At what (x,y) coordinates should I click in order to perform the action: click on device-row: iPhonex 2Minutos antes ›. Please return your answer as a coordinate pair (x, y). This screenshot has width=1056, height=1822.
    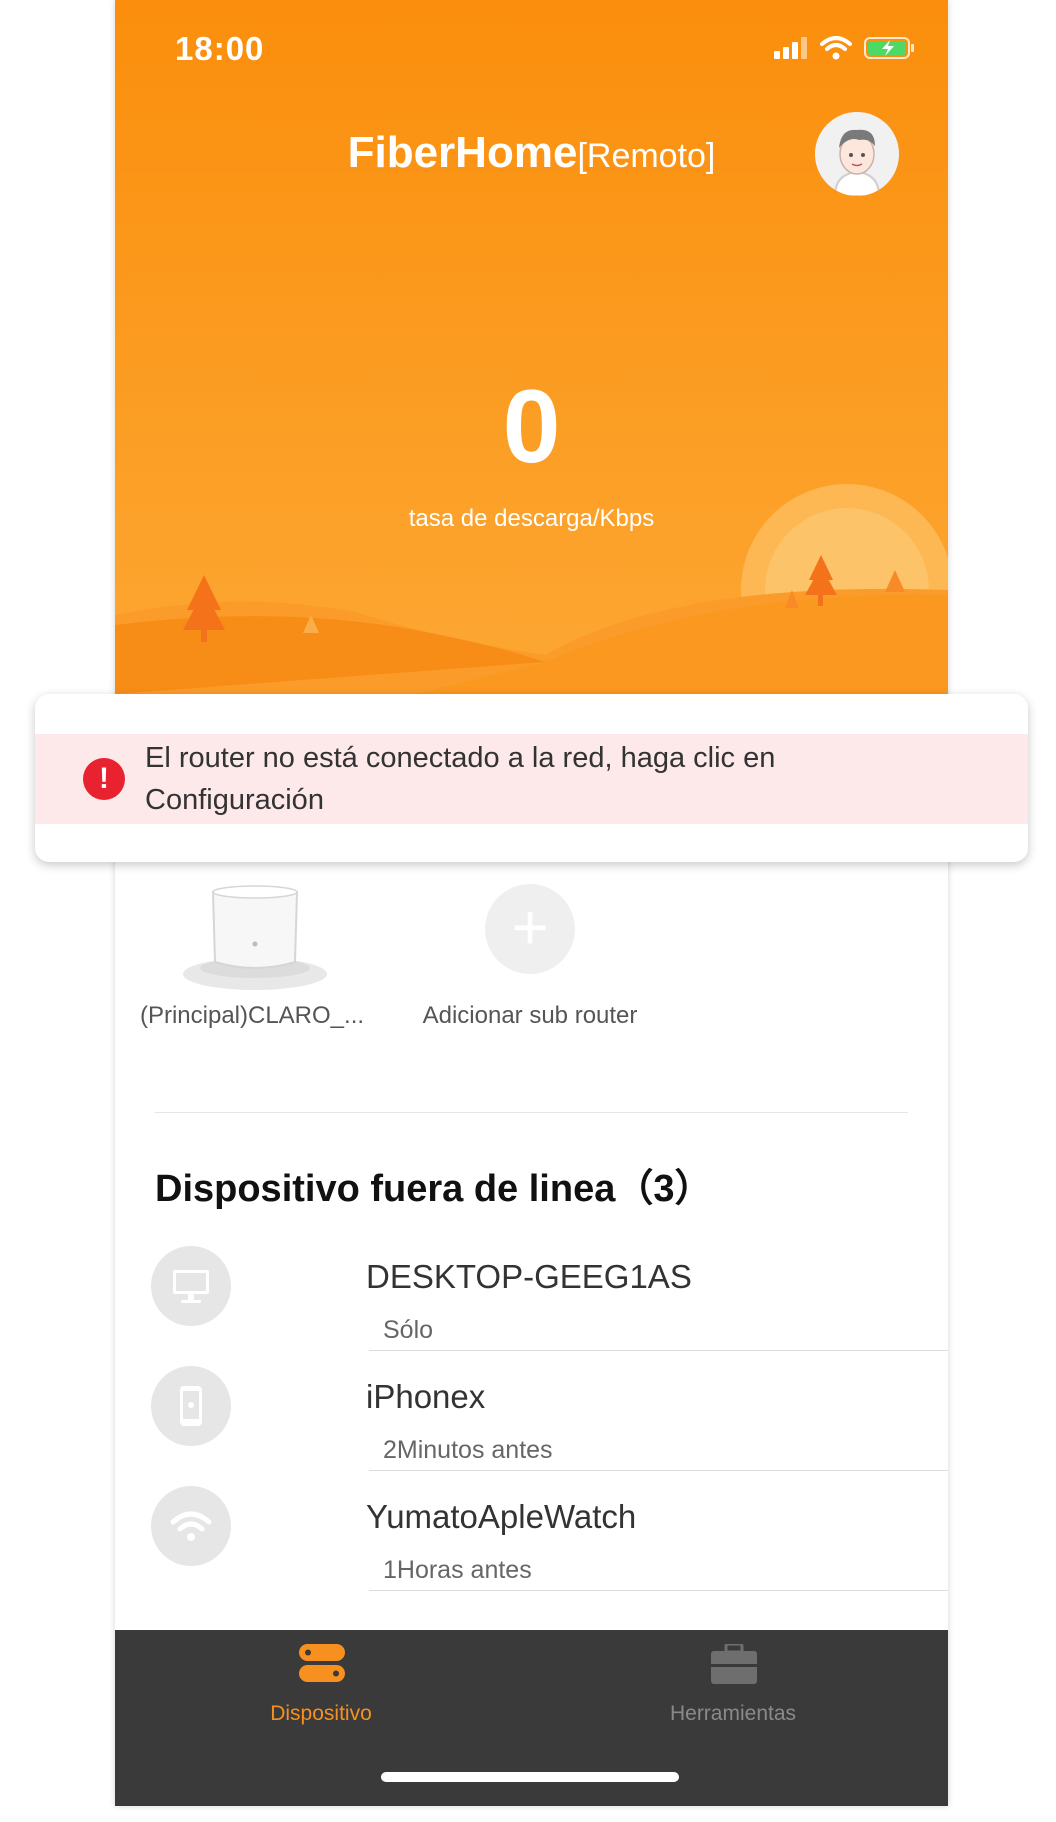
    Looking at the image, I should click on (549, 1412).